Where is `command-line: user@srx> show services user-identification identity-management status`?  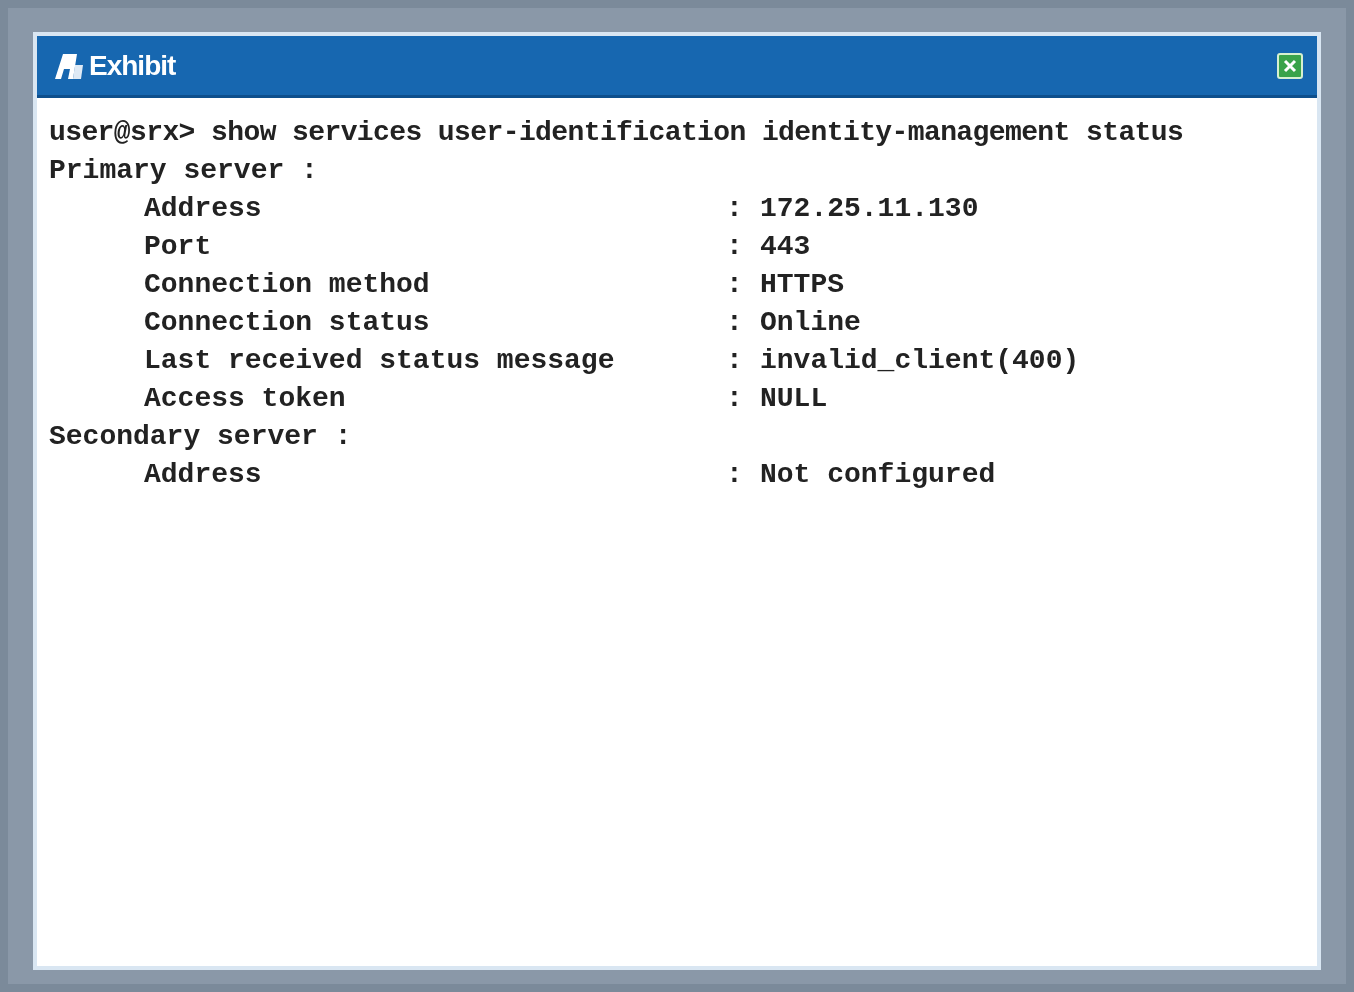
command-line: user@srx> show services user-identification identity-management status is located at coordinates (617, 133).